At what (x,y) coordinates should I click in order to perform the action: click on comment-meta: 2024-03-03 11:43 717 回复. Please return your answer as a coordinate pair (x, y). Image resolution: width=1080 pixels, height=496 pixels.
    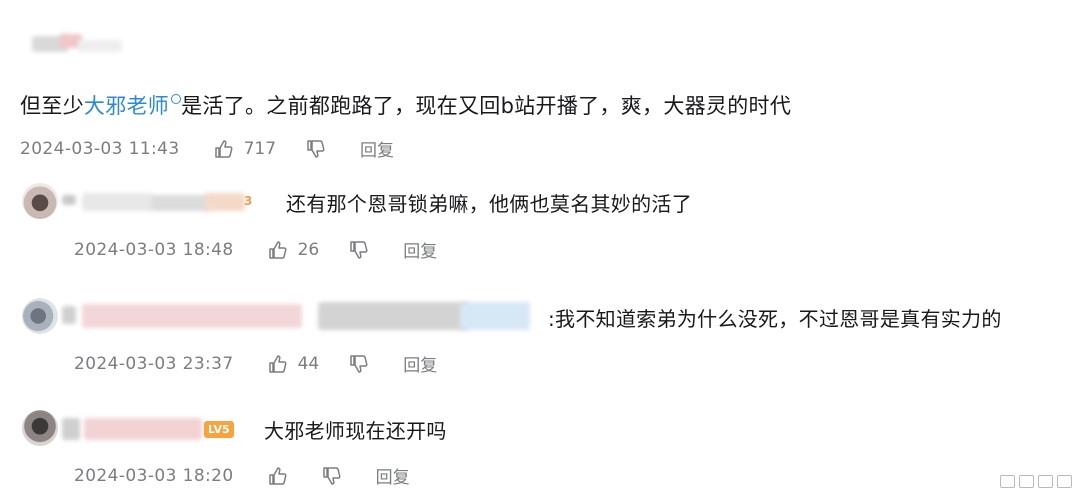
    Looking at the image, I should click on (207, 149).